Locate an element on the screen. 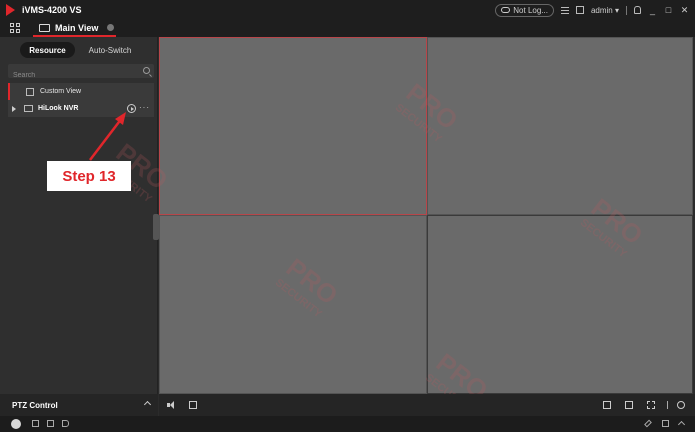 This screenshot has height=432, width=695. tree-item-label: HiLook NVR is located at coordinates (58, 108).